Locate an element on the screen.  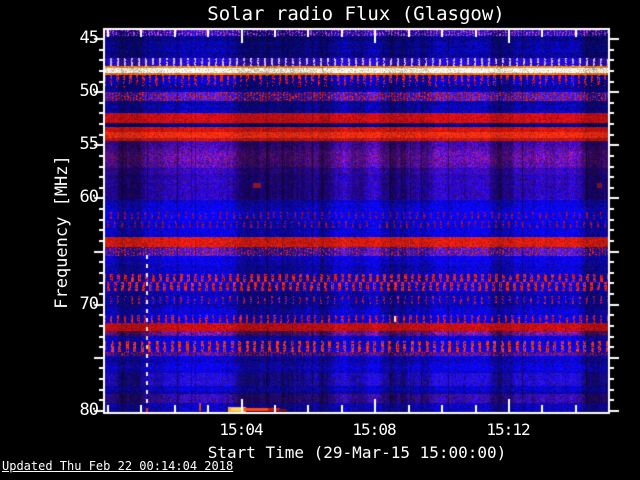
y-tick-label-50: 50 is located at coordinates (89, 91).